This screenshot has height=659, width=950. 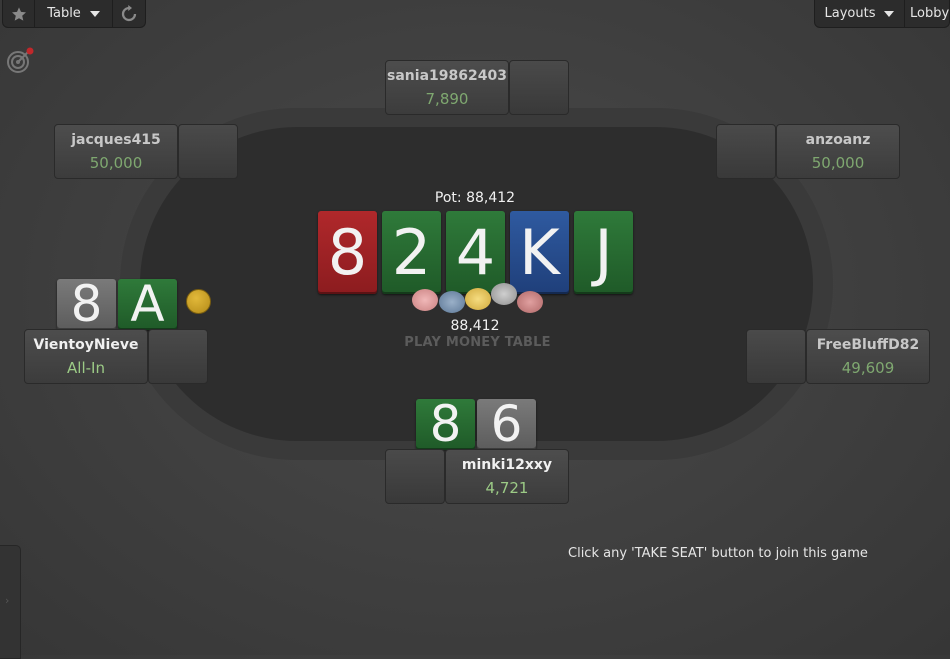 I want to click on hero-hole-cards: 8 6, so click(x=476, y=424).